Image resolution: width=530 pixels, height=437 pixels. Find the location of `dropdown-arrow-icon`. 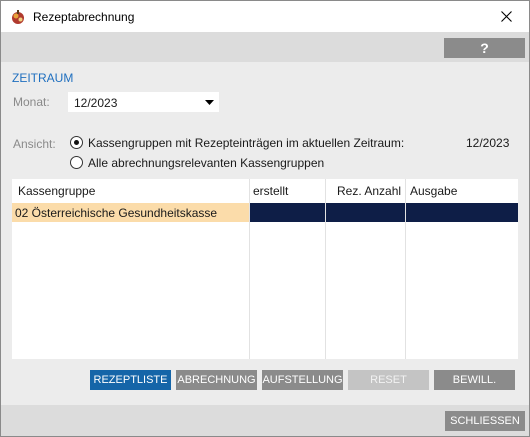

dropdown-arrow-icon is located at coordinates (209, 102).